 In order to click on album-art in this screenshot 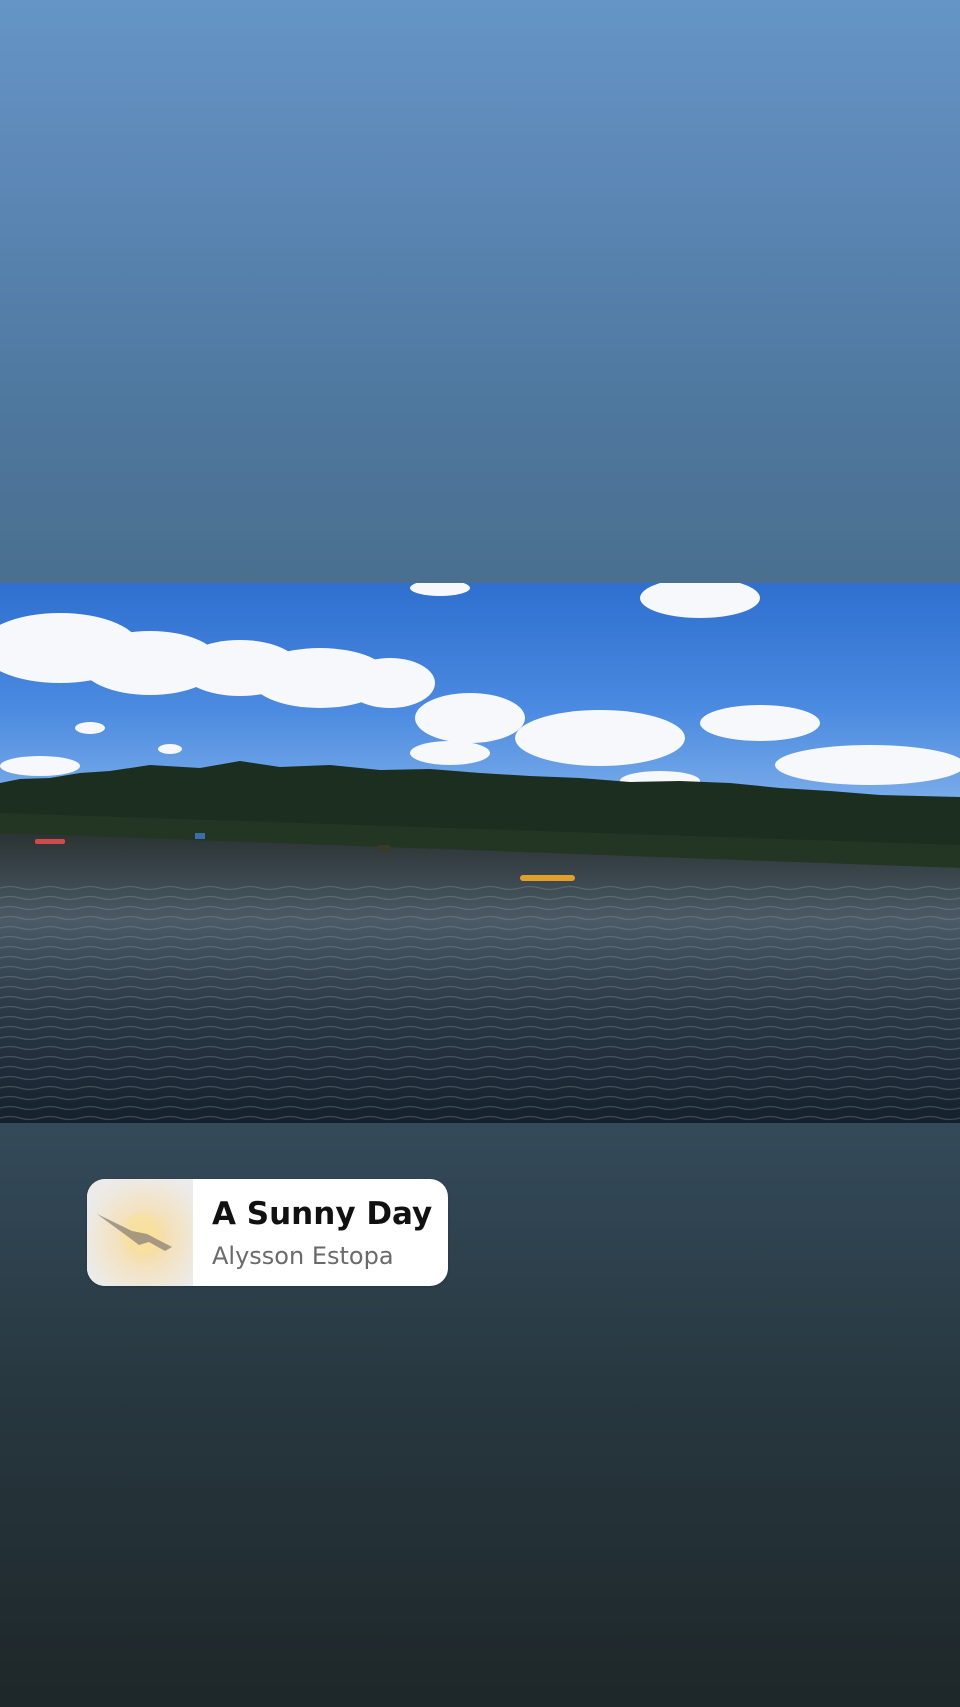, I will do `click(140, 1232)`.